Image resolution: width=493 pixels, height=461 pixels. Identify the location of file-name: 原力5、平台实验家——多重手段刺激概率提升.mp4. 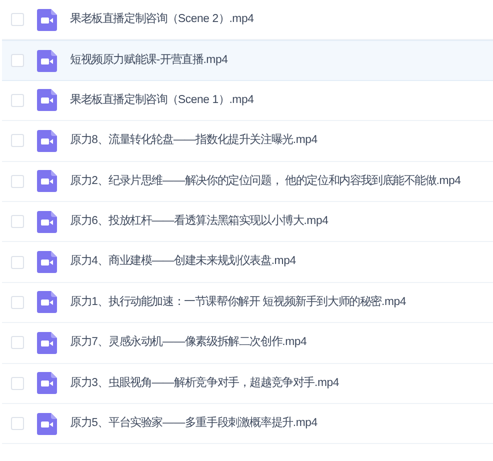
(194, 423).